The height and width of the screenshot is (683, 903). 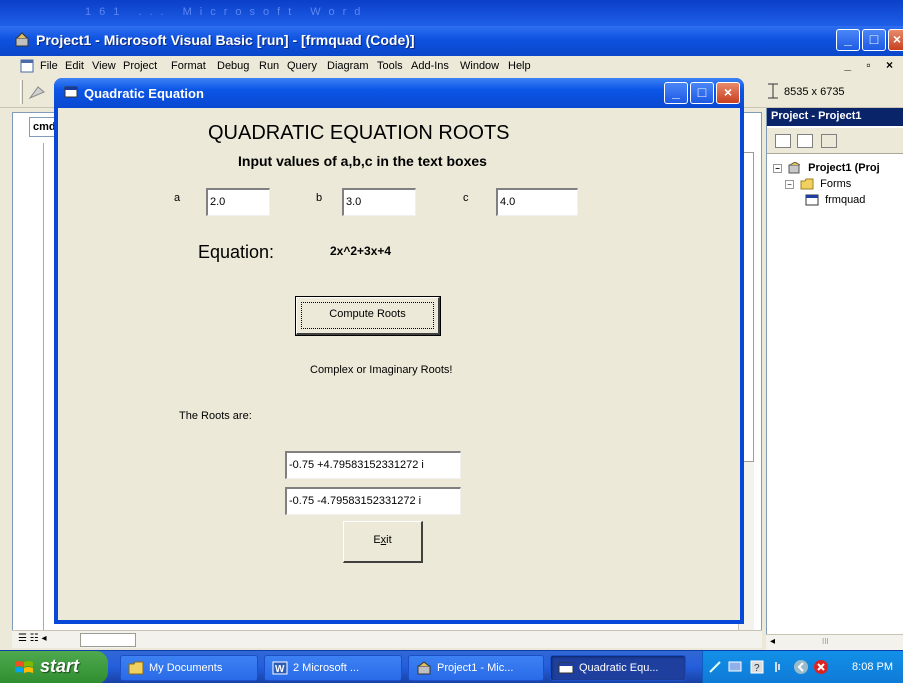 I want to click on menu-format: Format, so click(x=188, y=66).